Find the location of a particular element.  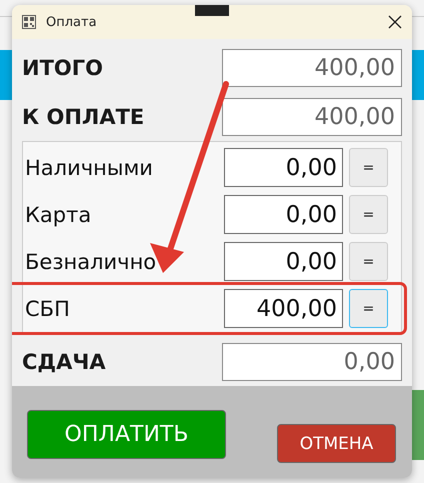

payment-method-label: Карта is located at coordinates (58, 214).